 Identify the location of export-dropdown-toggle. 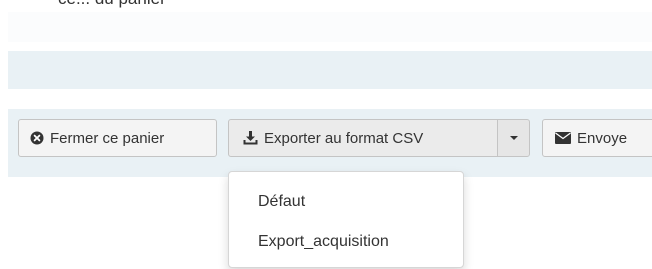
(513, 138).